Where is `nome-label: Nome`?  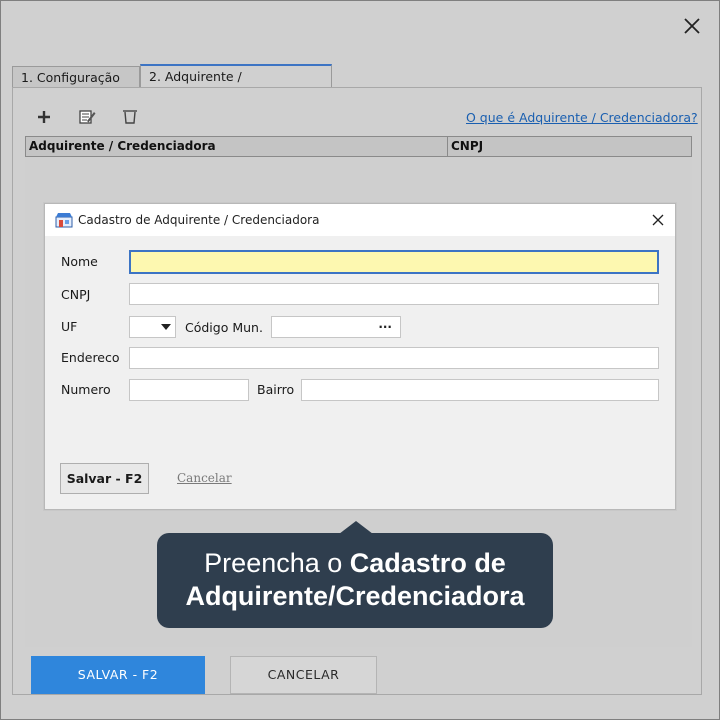 nome-label: Nome is located at coordinates (79, 261).